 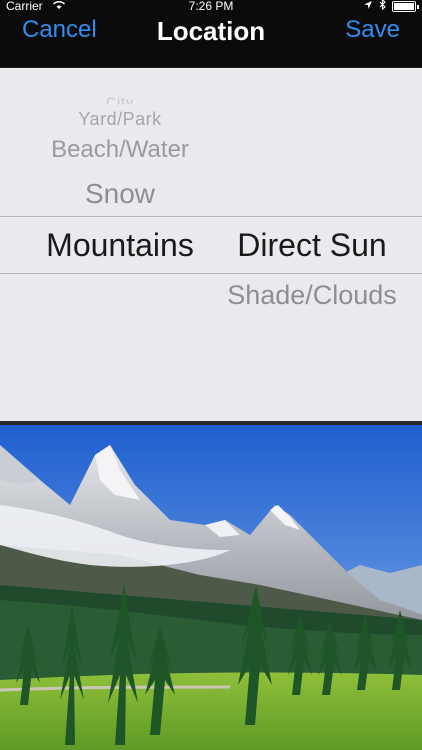 I want to click on picker-option-direct-sun-selected: Direct Sun, so click(x=312, y=245).